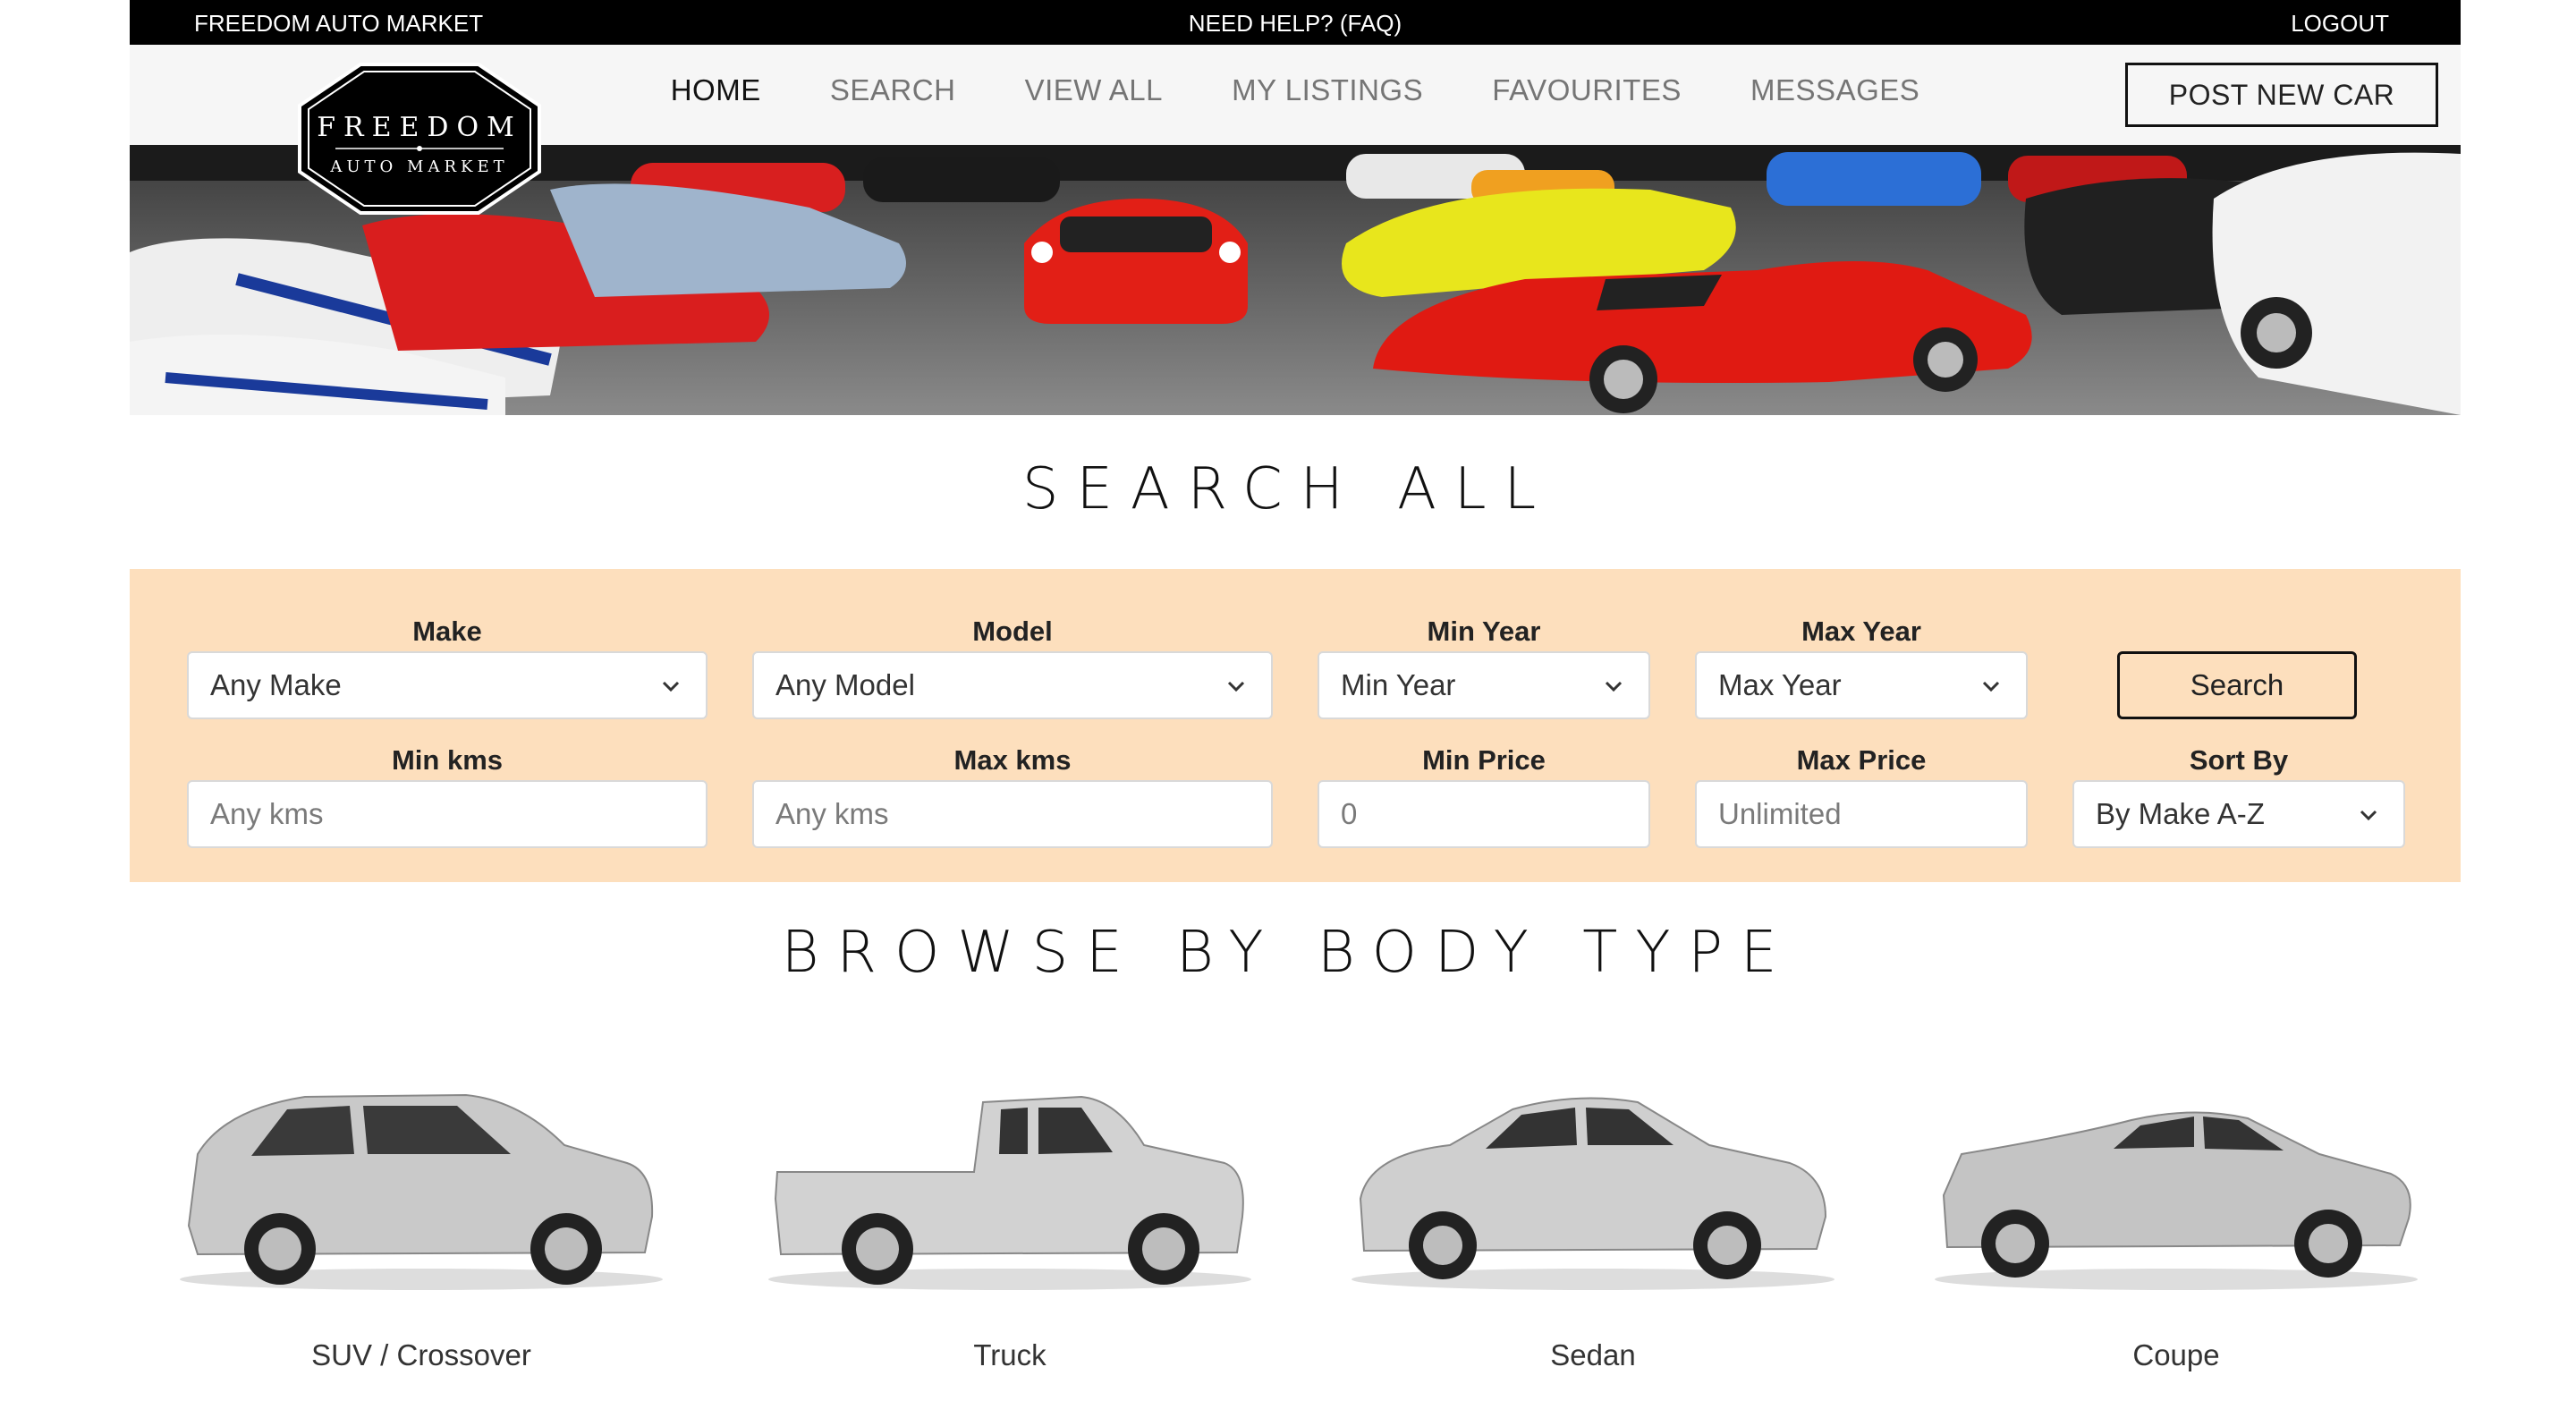 This screenshot has width=2576, height=1401. I want to click on body-type-sedan-label: Sedan, so click(1593, 1354).